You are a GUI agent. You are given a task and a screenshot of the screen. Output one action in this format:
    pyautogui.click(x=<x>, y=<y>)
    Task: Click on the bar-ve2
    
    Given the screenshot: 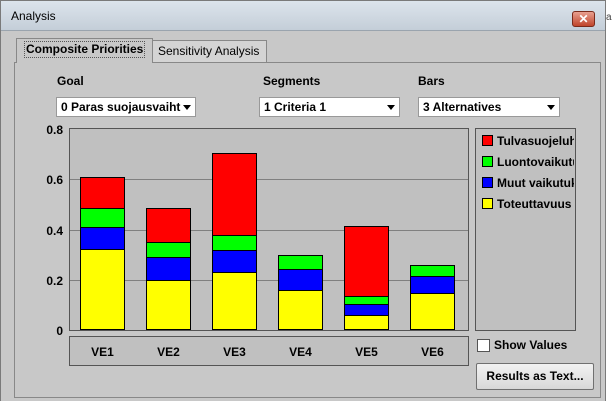 What is the action you would take?
    pyautogui.click(x=168, y=229)
    